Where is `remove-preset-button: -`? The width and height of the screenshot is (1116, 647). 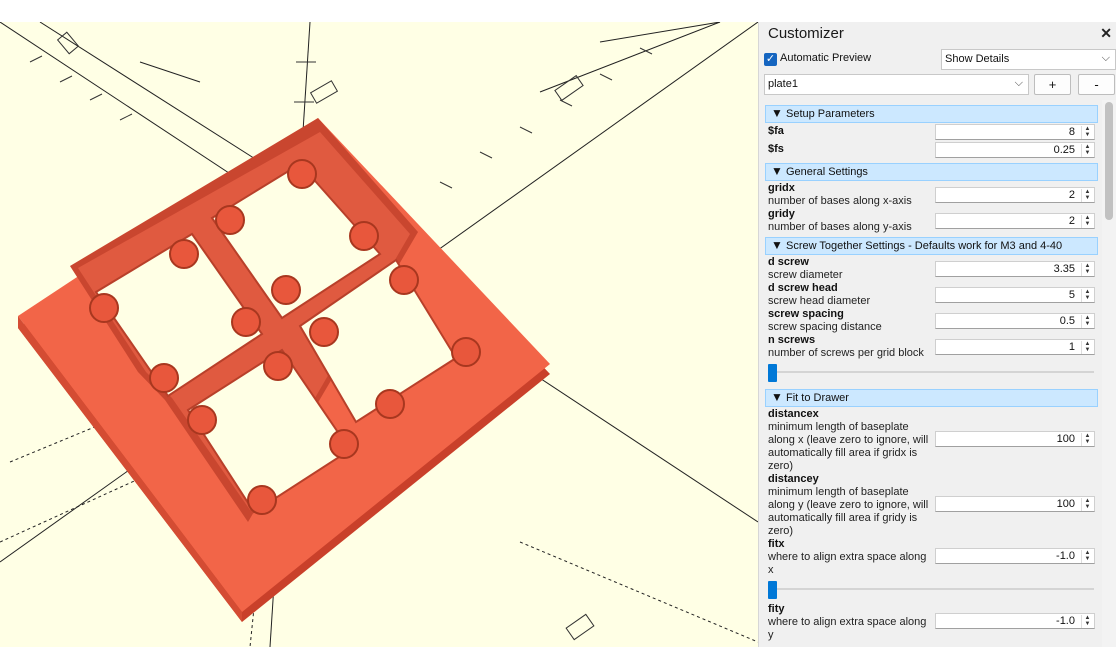
remove-preset-button: - is located at coordinates (1096, 84).